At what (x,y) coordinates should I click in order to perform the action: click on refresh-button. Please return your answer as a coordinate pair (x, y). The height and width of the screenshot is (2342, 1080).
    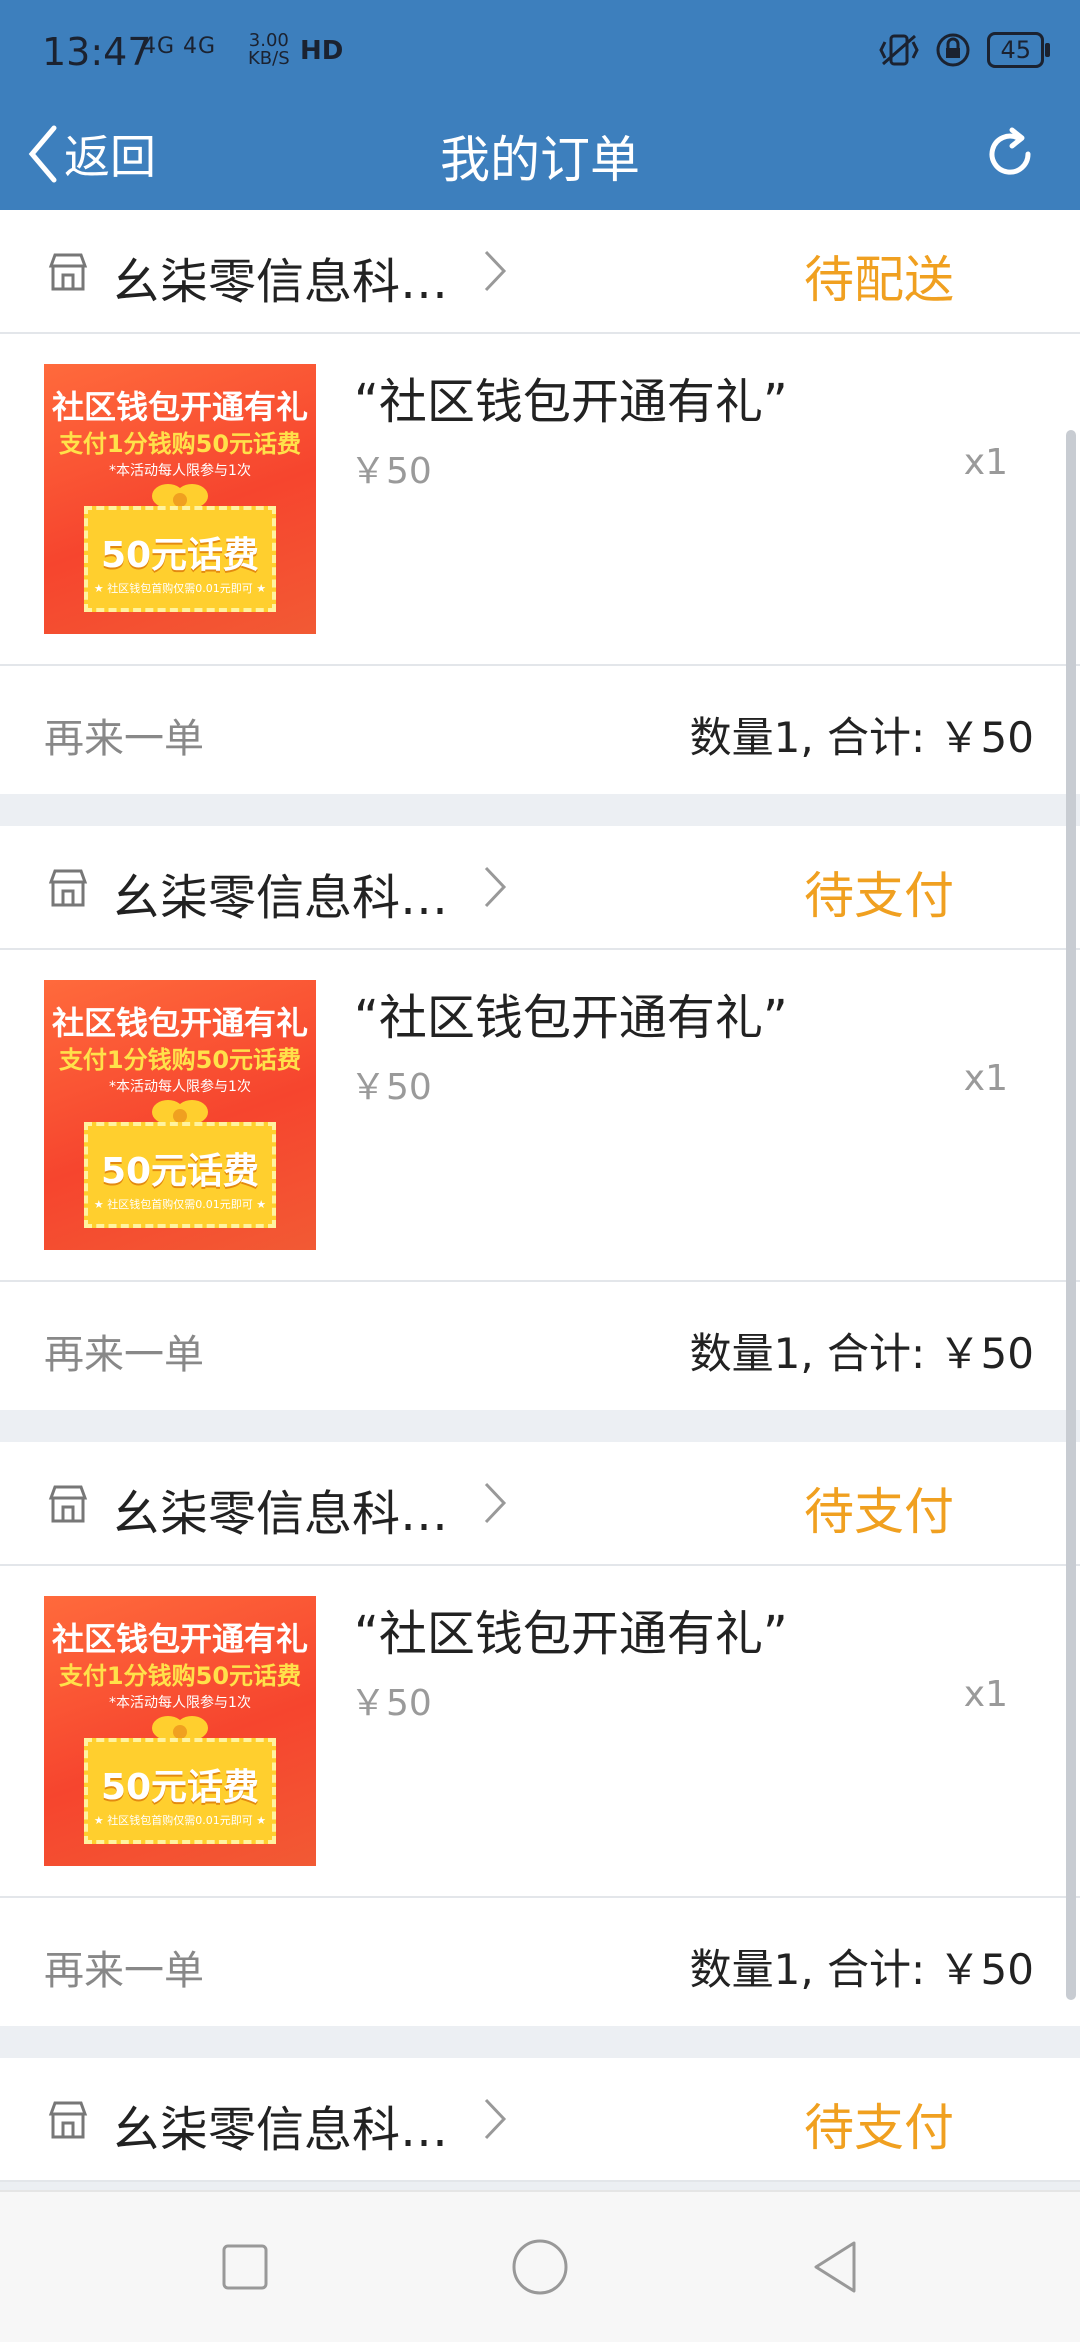
    Looking at the image, I should click on (1010, 154).